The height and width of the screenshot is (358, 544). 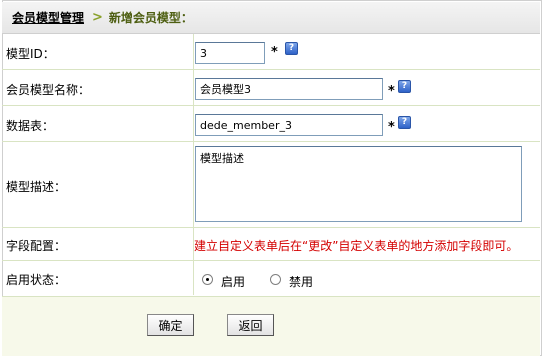 I want to click on breadcrumb: 会员模型管理 > 新增会员模型：, so click(x=271, y=18).